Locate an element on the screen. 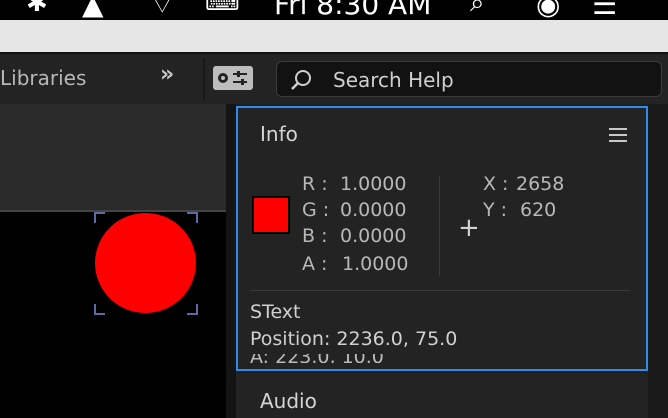 This screenshot has height=418, width=668. bluetooth-icon: ✱ is located at coordinates (37, 9).